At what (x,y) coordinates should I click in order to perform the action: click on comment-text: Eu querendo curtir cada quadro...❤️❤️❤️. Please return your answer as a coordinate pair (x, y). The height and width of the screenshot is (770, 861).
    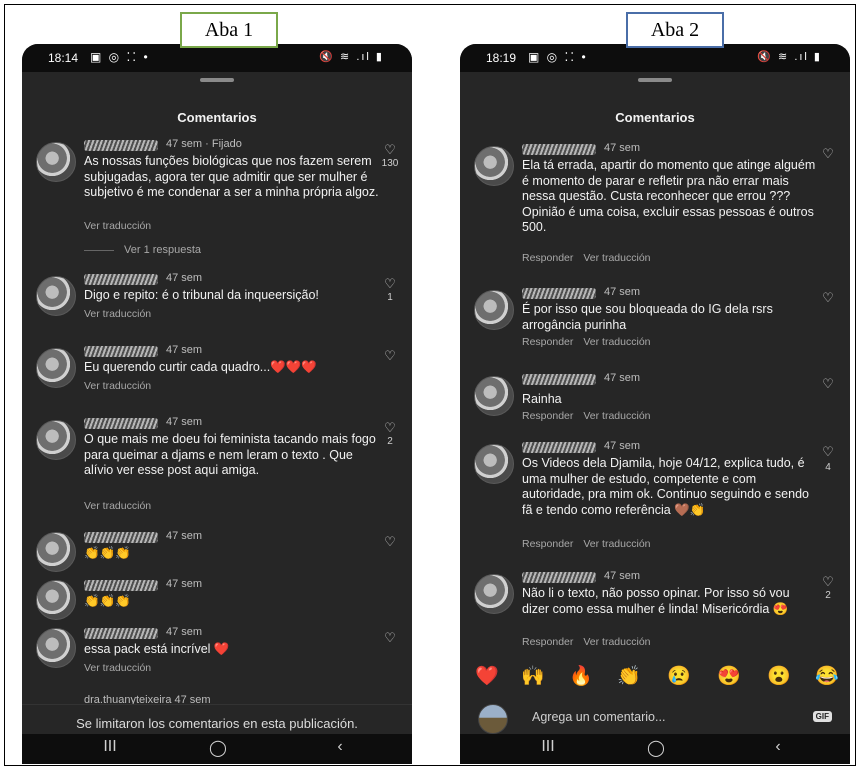
    Looking at the image, I should click on (200, 367).